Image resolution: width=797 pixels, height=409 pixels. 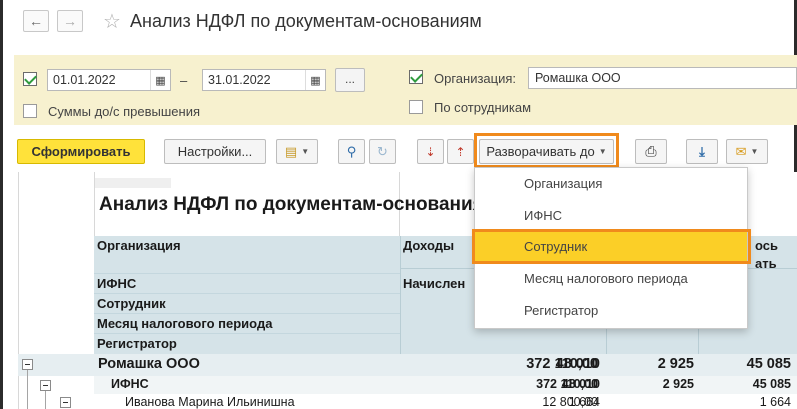 What do you see at coordinates (611, 184) in the screenshot?
I see `menu-item-organization: Организация` at bounding box center [611, 184].